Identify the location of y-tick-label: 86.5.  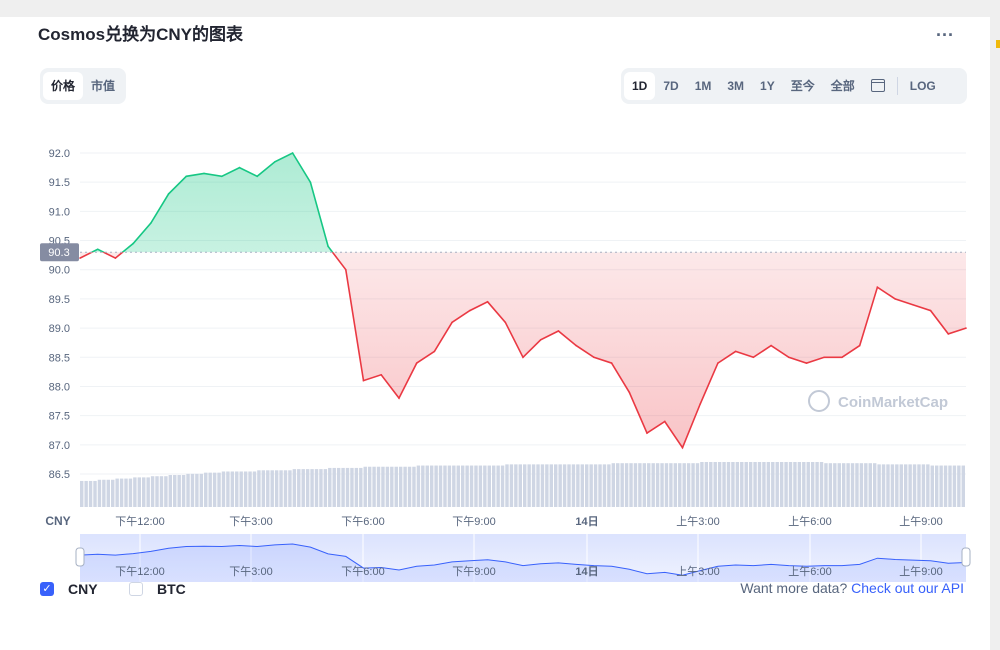
(59, 475).